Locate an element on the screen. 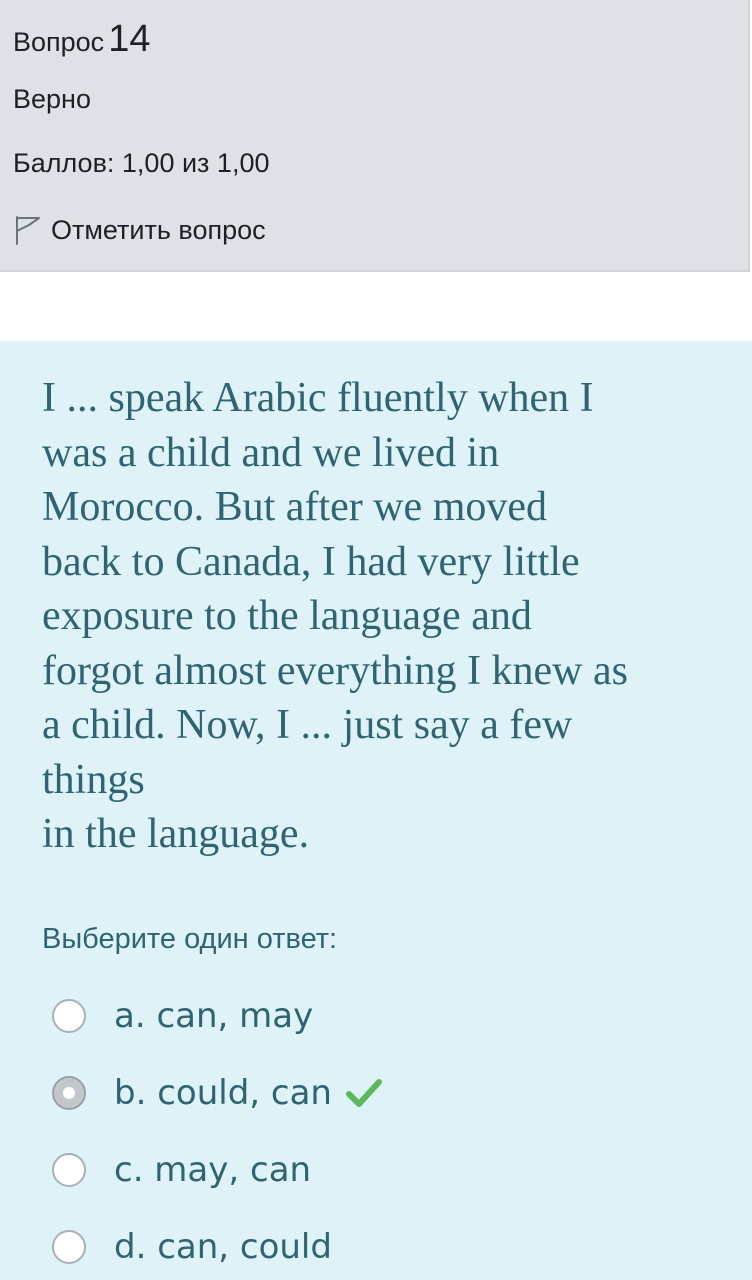  answer-label-d: d. can, could is located at coordinates (223, 1246).